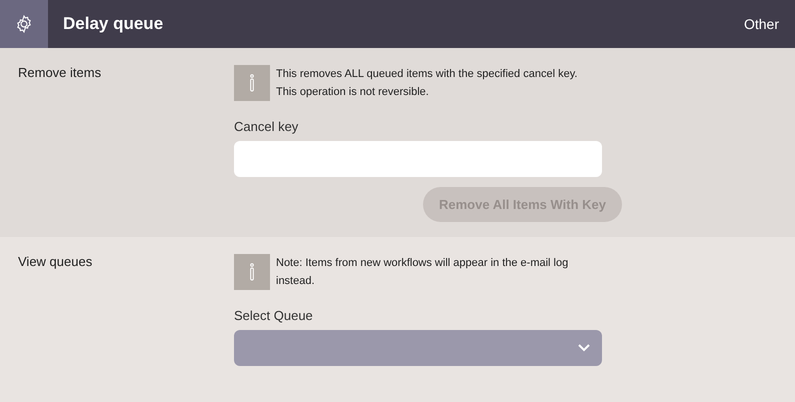 Image resolution: width=795 pixels, height=402 pixels. Describe the element at coordinates (24, 24) in the screenshot. I see `settings-button` at that location.